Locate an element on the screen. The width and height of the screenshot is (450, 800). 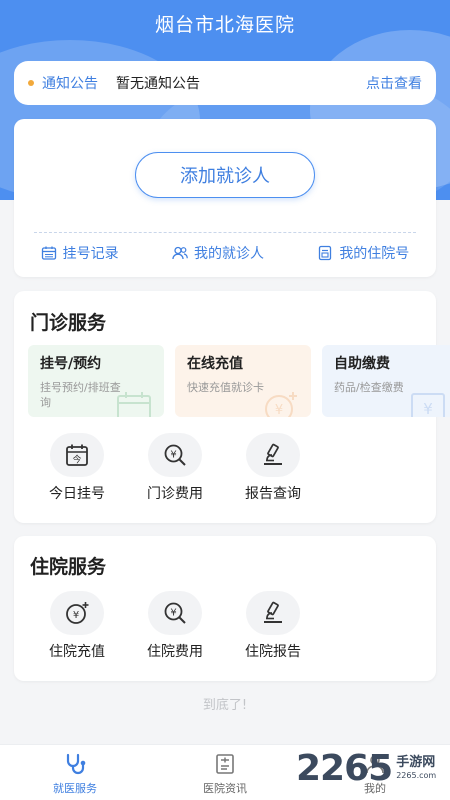
registration-records-link: 挂号记录 is located at coordinates (80, 253).